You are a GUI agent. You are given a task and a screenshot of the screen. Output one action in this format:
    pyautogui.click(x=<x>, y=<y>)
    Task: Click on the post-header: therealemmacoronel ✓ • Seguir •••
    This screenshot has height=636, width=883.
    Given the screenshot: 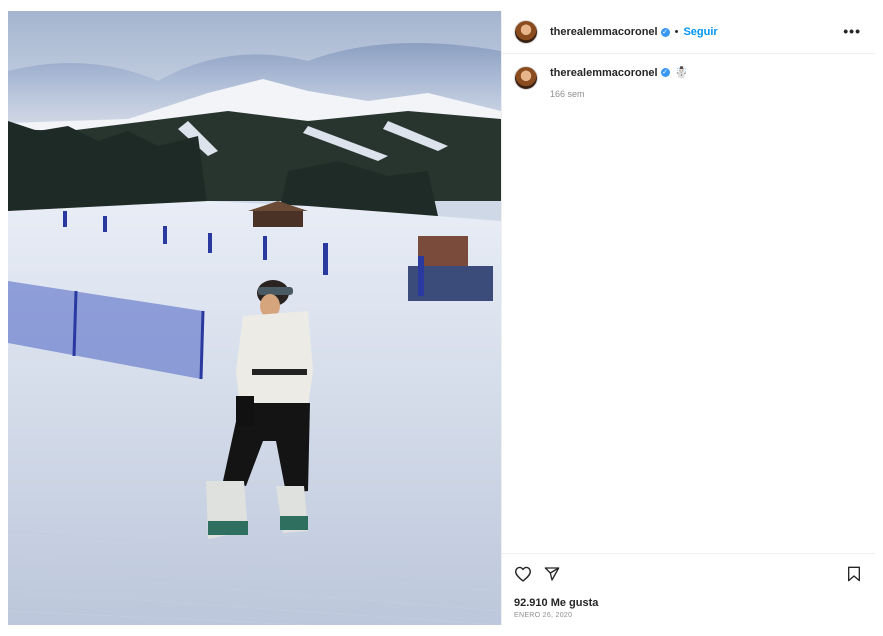 What is the action you would take?
    pyautogui.click(x=688, y=32)
    